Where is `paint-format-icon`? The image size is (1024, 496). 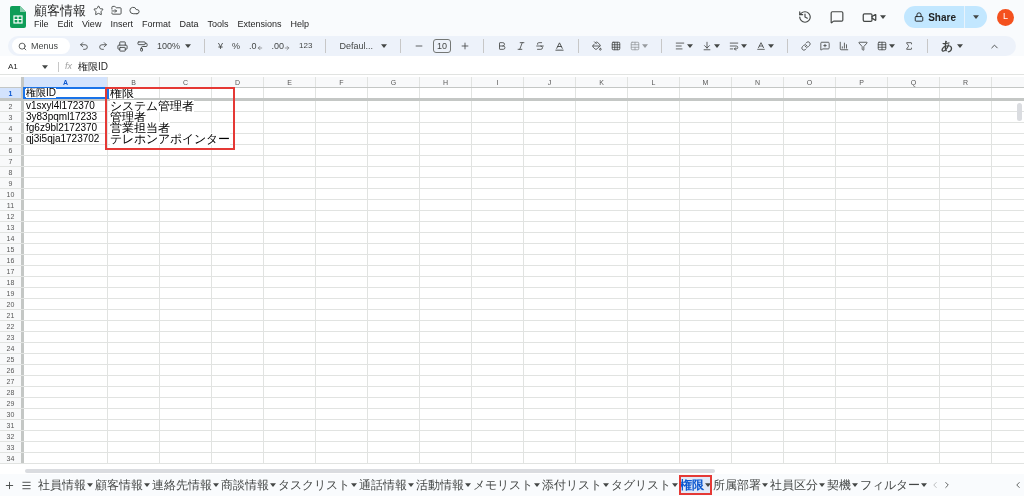
paint-format-icon is located at coordinates (142, 46).